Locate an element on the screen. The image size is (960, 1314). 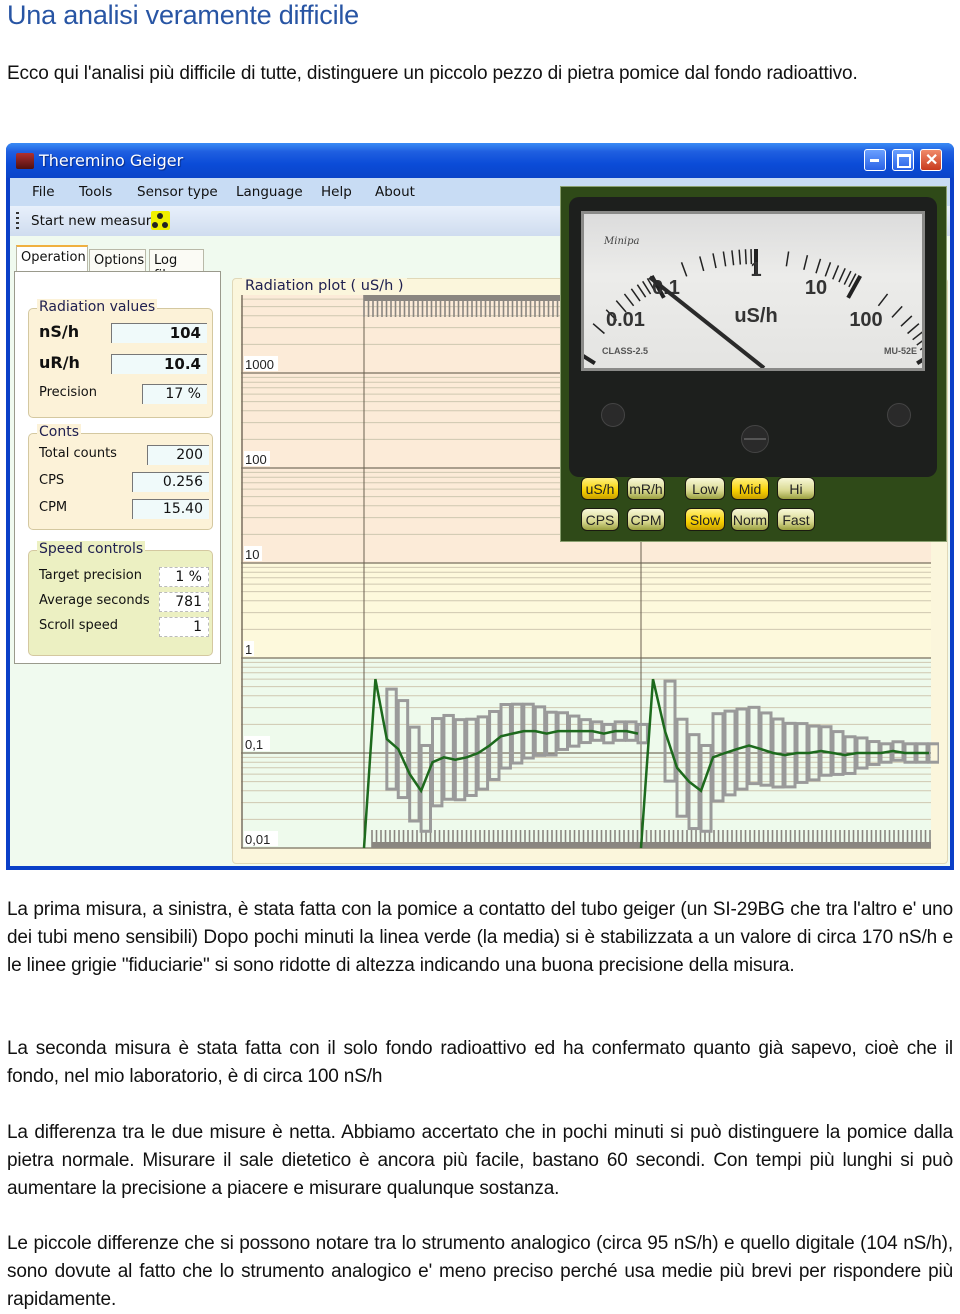
group-title: Speed controls is located at coordinates (91, 549).